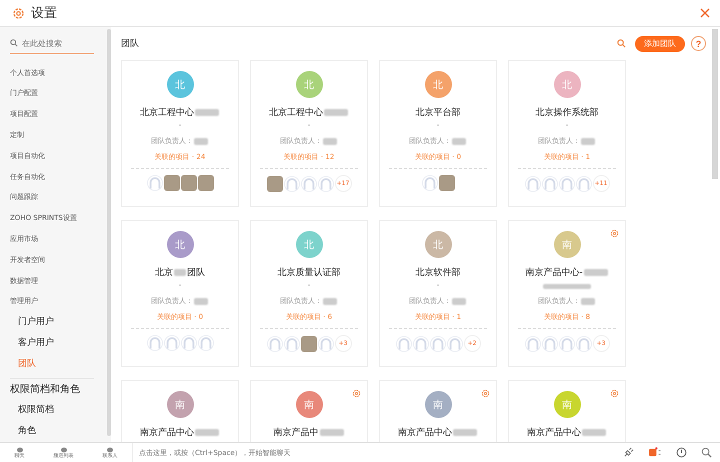 This screenshot has width=720, height=462. What do you see at coordinates (554, 272) in the screenshot?
I see `team-name: 南京产品中心-` at bounding box center [554, 272].